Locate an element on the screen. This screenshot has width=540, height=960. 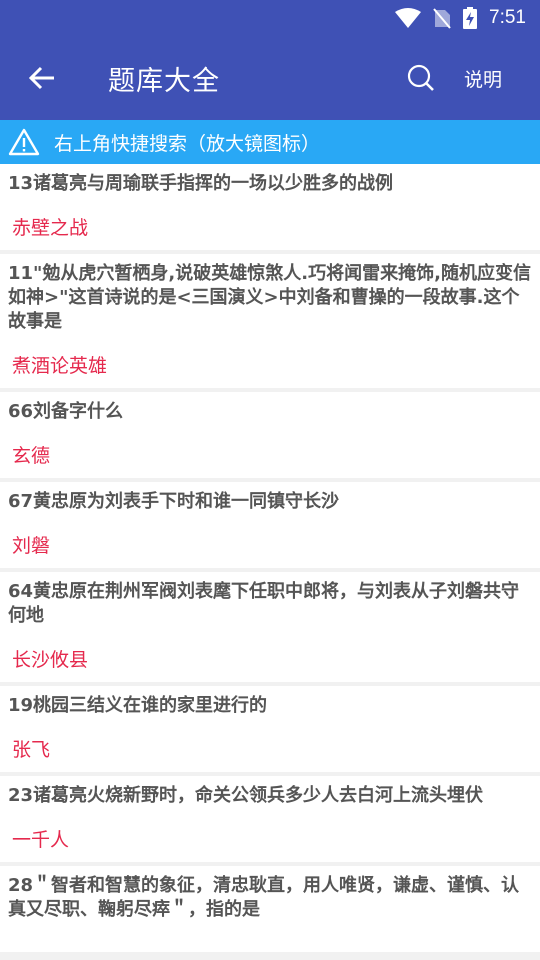
answer-text: 刘磐 is located at coordinates (31, 546).